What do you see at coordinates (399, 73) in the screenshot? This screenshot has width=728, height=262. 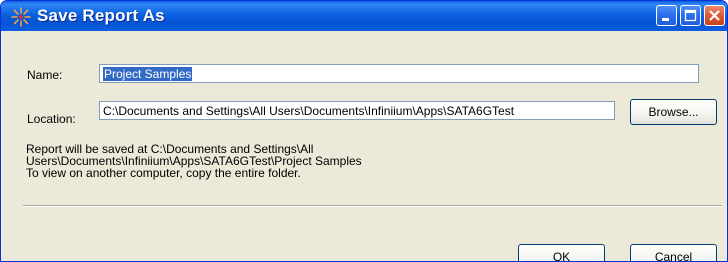 I see `name-field: Project Samples` at bounding box center [399, 73].